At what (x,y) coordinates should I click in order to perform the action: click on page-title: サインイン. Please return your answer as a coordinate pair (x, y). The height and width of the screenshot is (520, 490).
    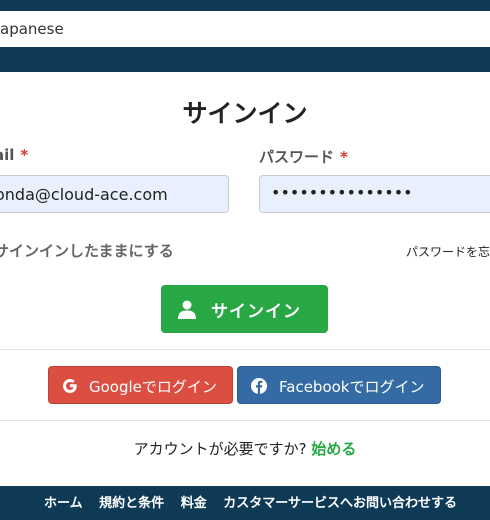
    Looking at the image, I should click on (245, 113).